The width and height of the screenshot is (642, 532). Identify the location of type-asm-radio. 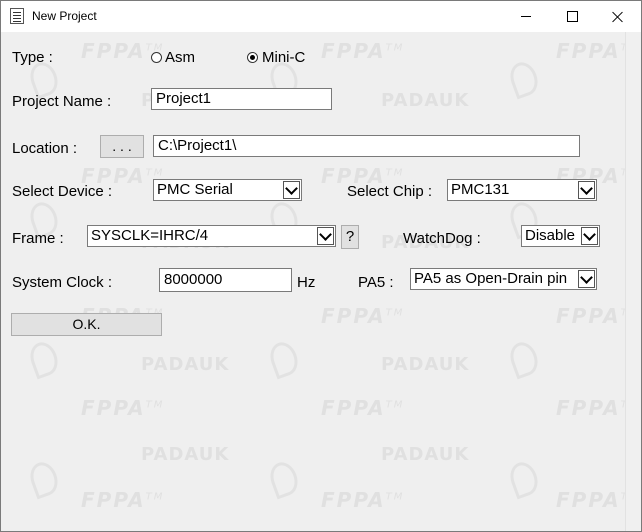
(156, 57).